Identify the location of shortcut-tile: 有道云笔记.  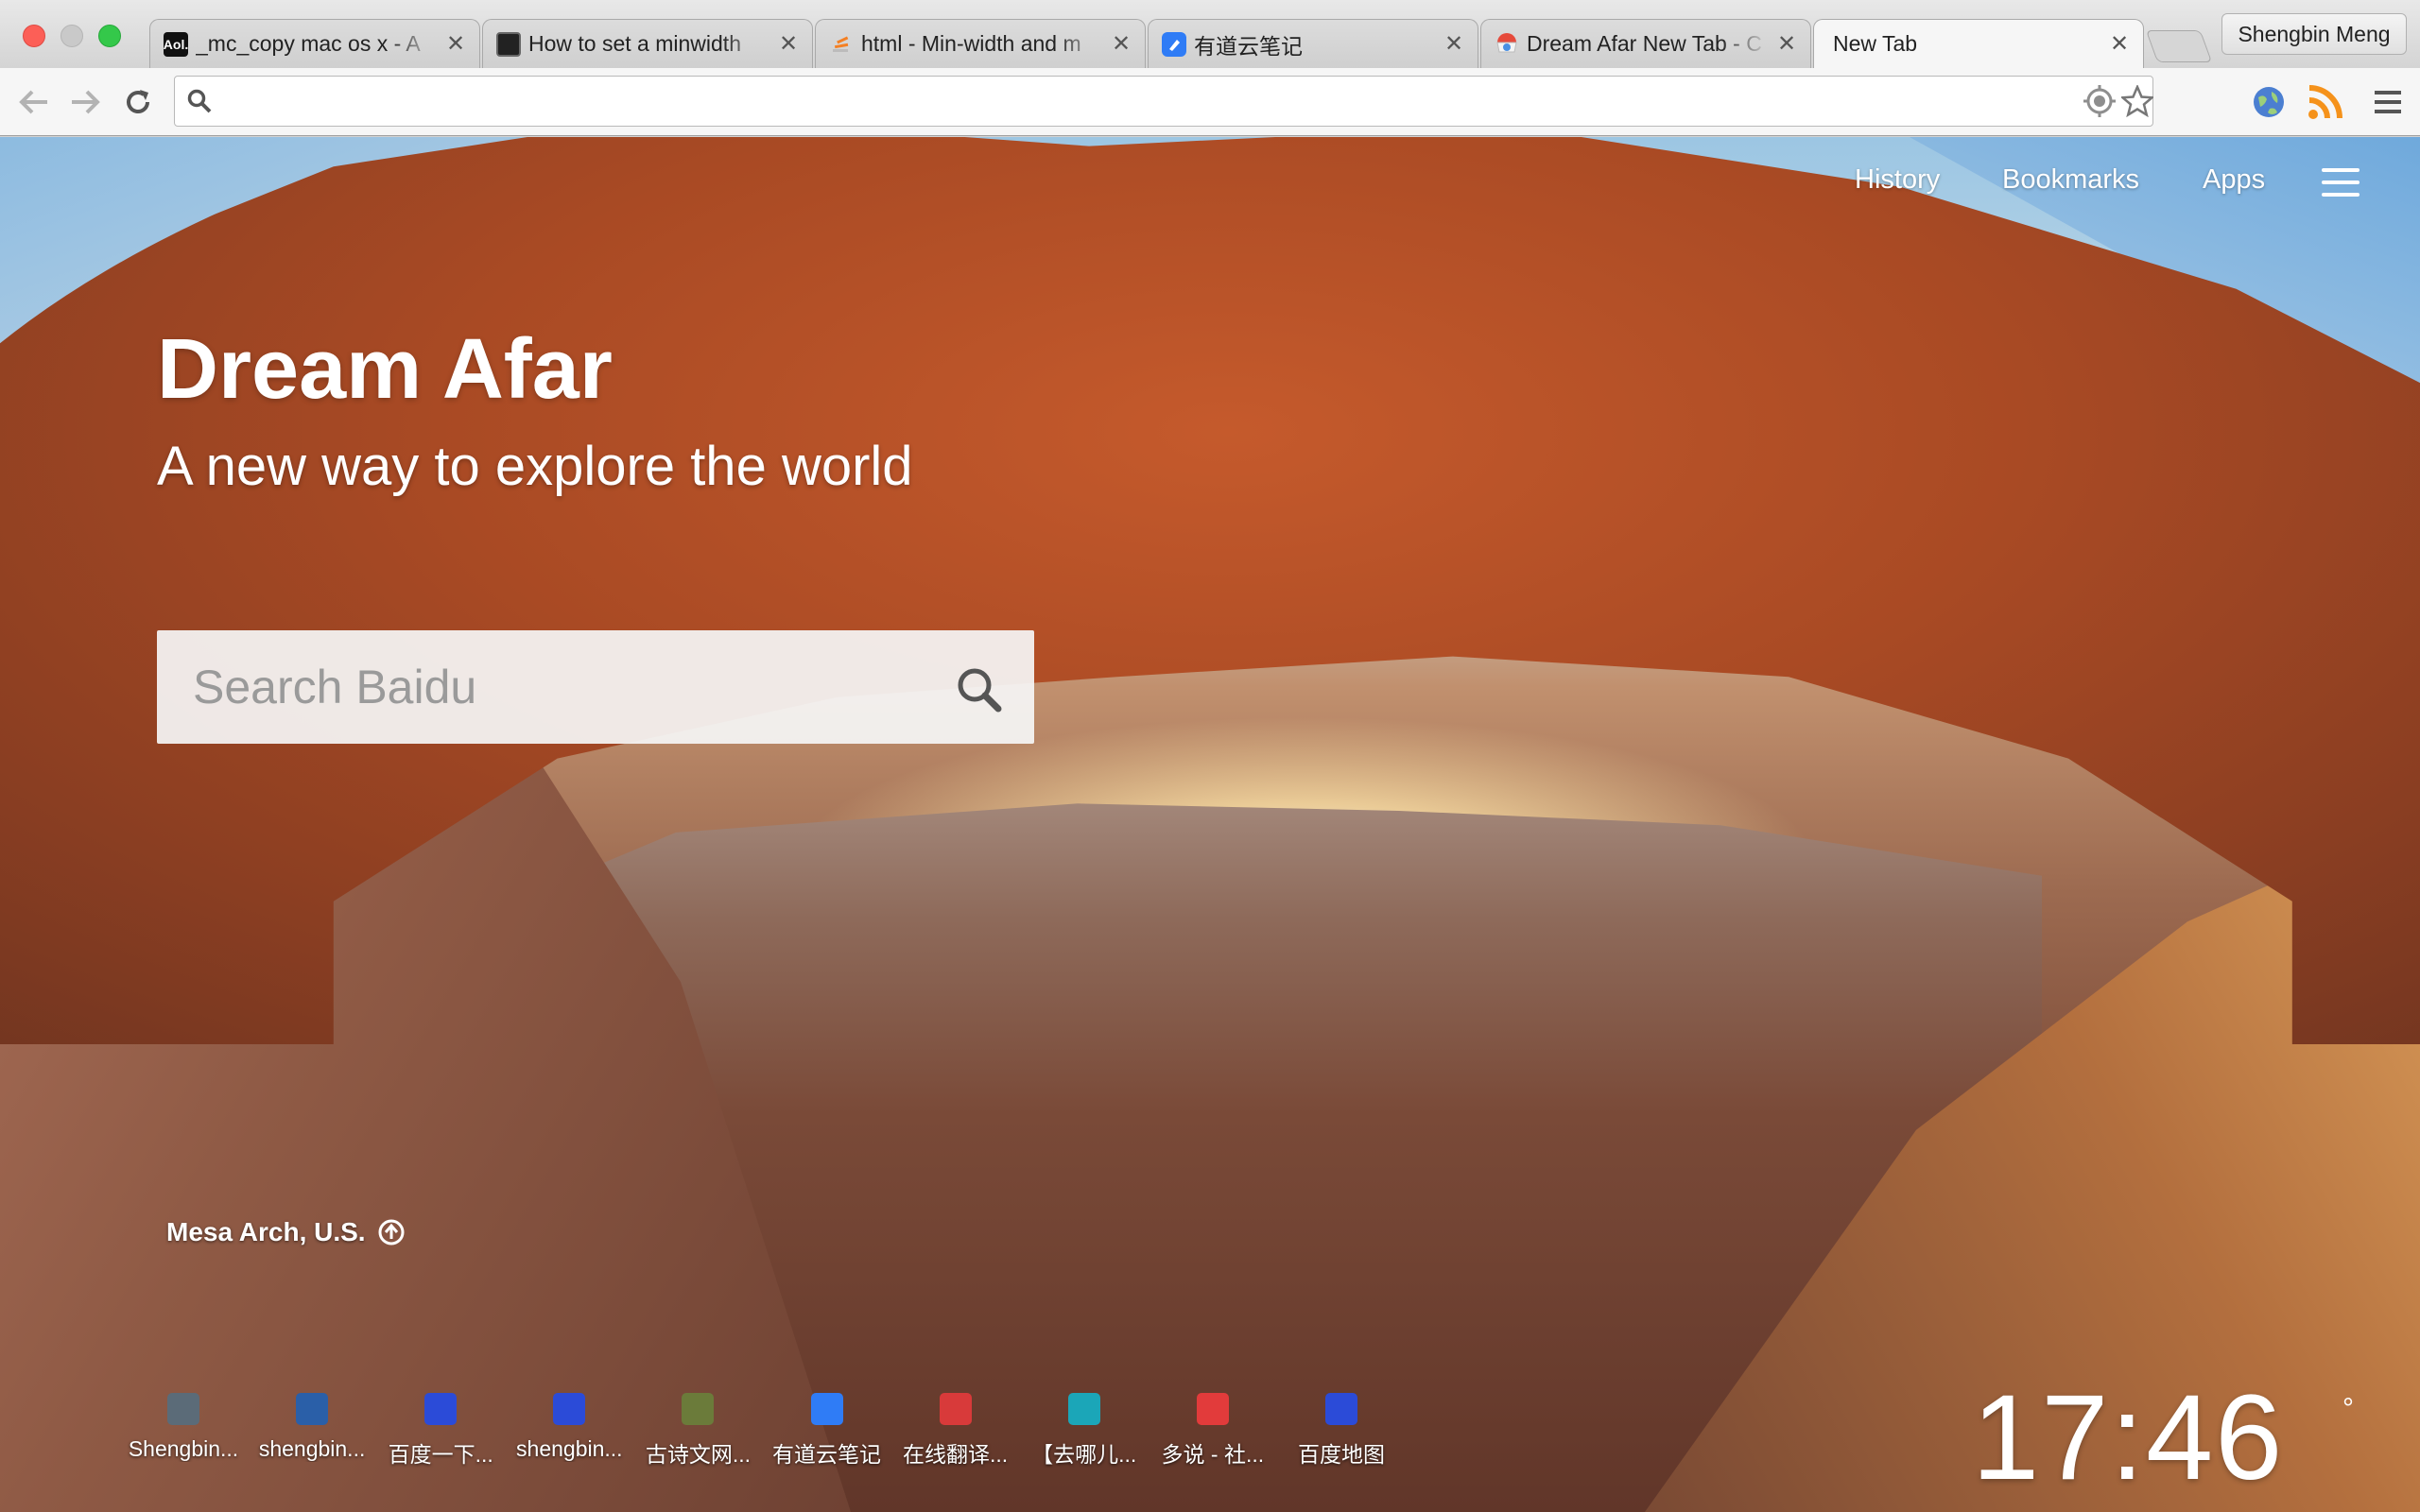
(827, 1435).